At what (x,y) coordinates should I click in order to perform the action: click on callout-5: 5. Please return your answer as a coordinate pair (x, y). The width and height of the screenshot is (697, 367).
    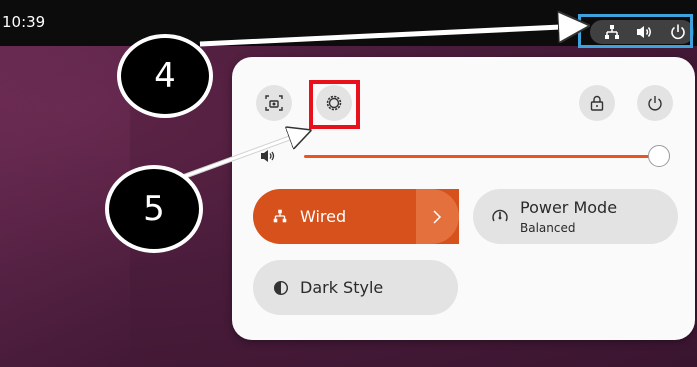
    Looking at the image, I should click on (154, 209).